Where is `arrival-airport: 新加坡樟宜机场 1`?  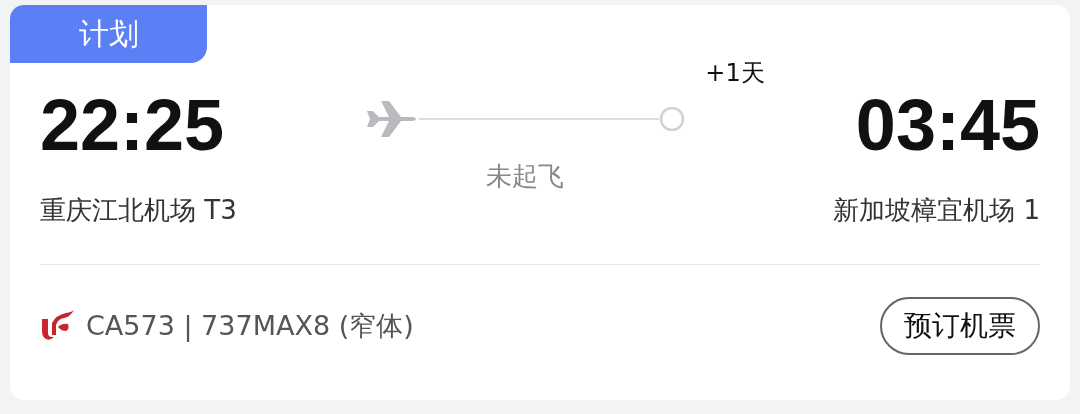
arrival-airport: 新加坡樟宜机场 1 is located at coordinates (936, 210).